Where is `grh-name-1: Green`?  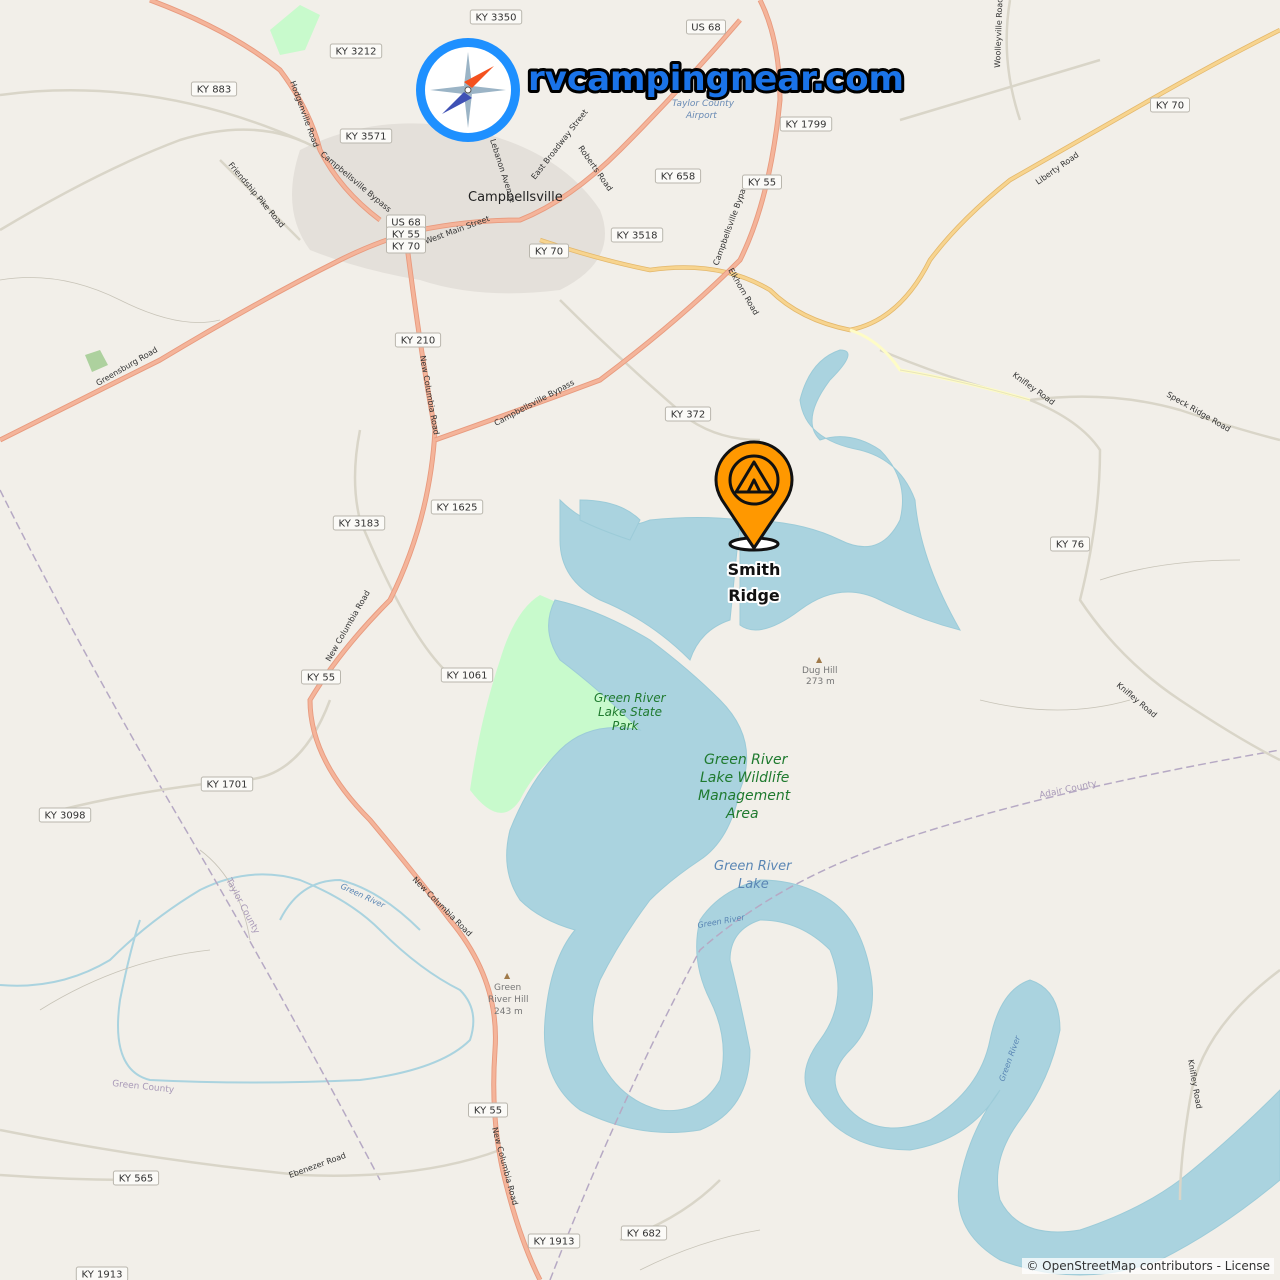
grh-name-1: Green is located at coordinates (507, 988).